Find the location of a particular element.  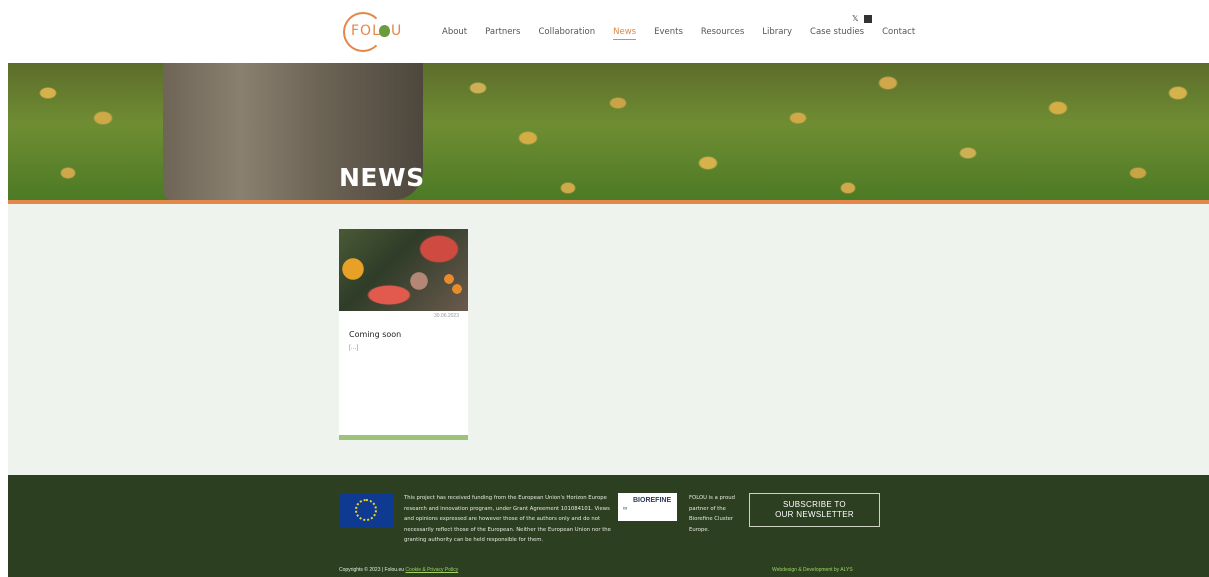

subscribe-newsletter-button: SUBSCRIBE TO OUR NEWSLETTER is located at coordinates (814, 510).